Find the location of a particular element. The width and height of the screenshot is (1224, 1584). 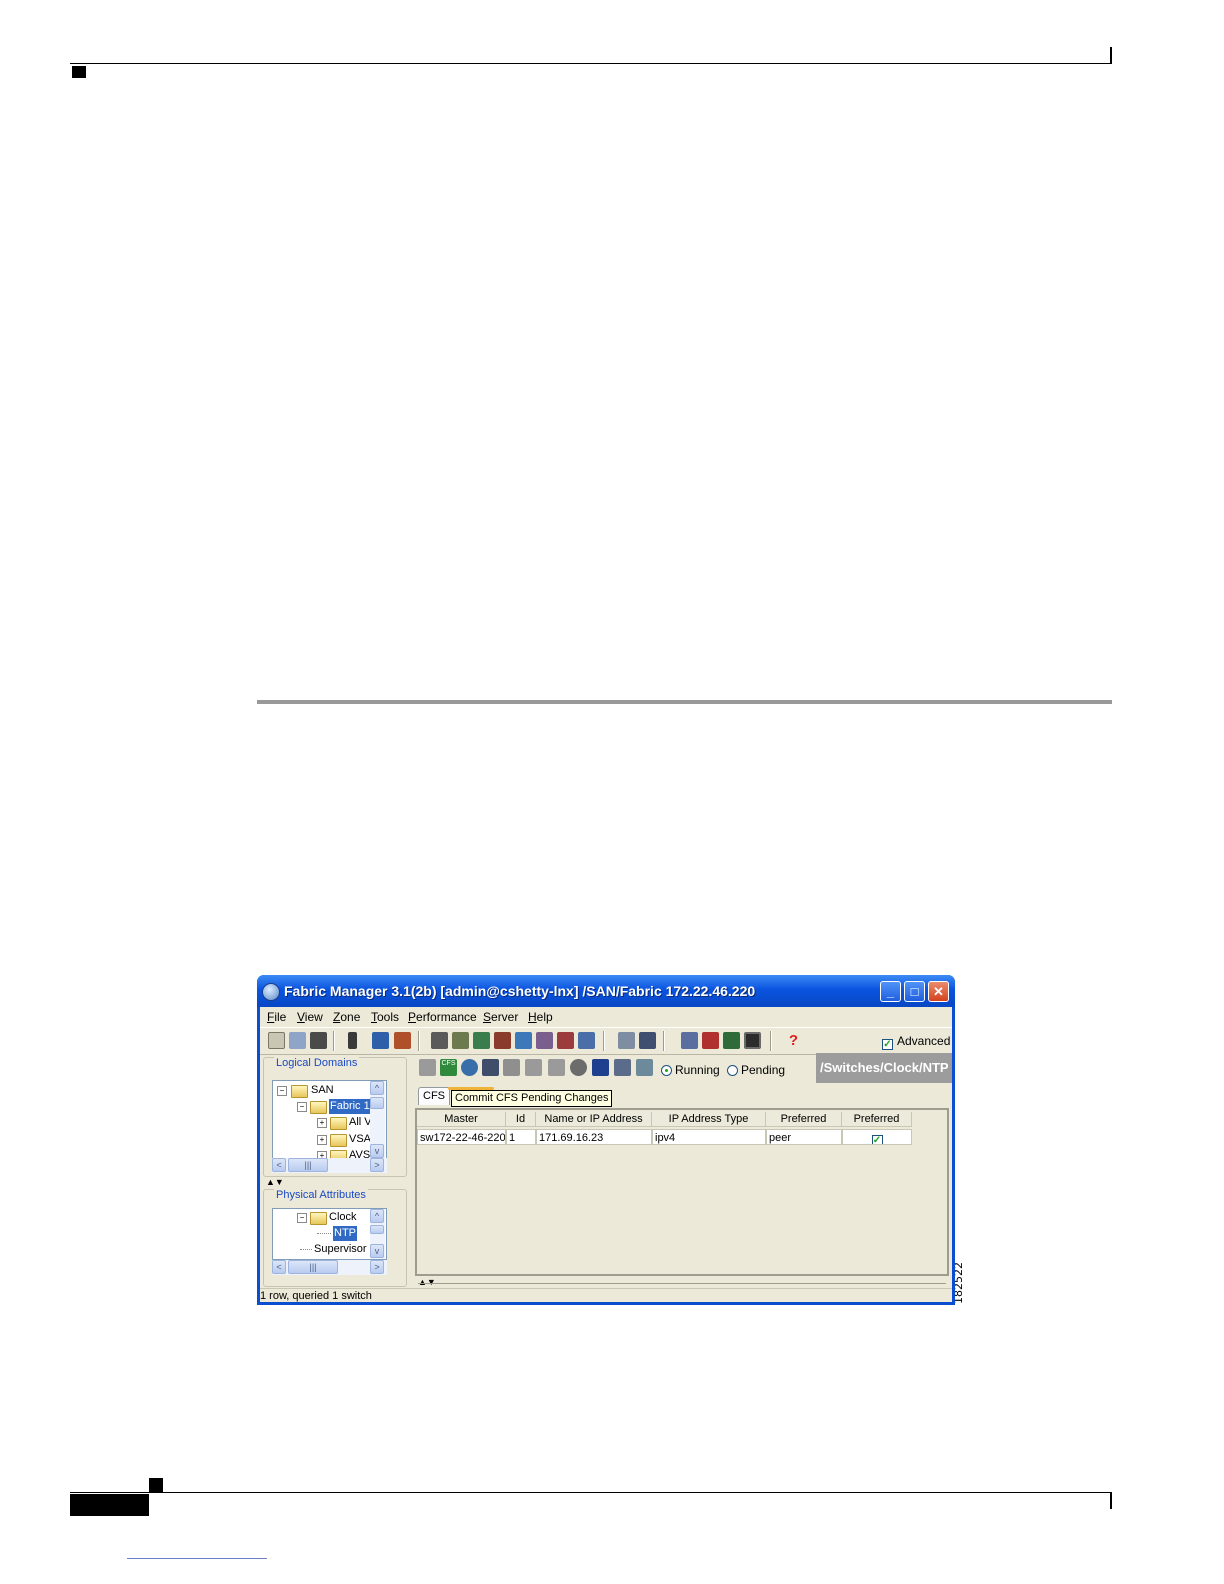

undo-icon is located at coordinates (578, 1067).